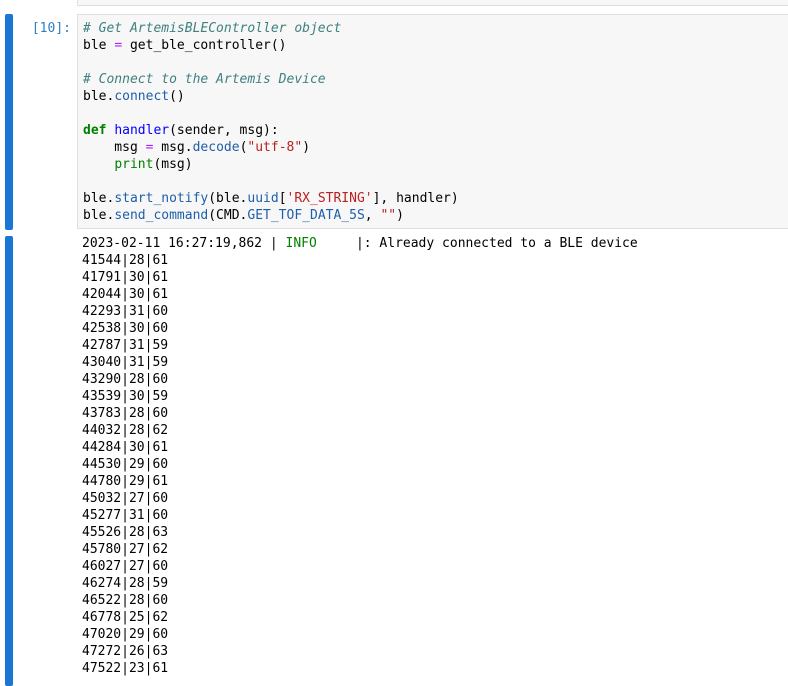 This screenshot has width=788, height=686. I want to click on output-line: 42538|30|60, so click(125, 328).